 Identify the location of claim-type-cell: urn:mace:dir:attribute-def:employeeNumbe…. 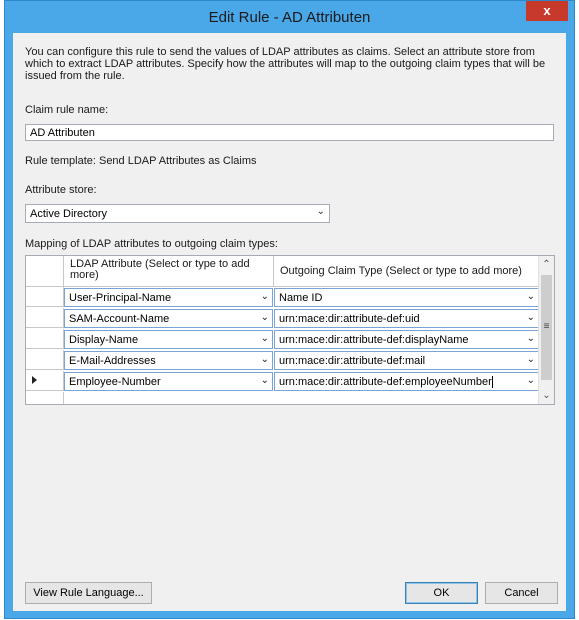
(406, 381).